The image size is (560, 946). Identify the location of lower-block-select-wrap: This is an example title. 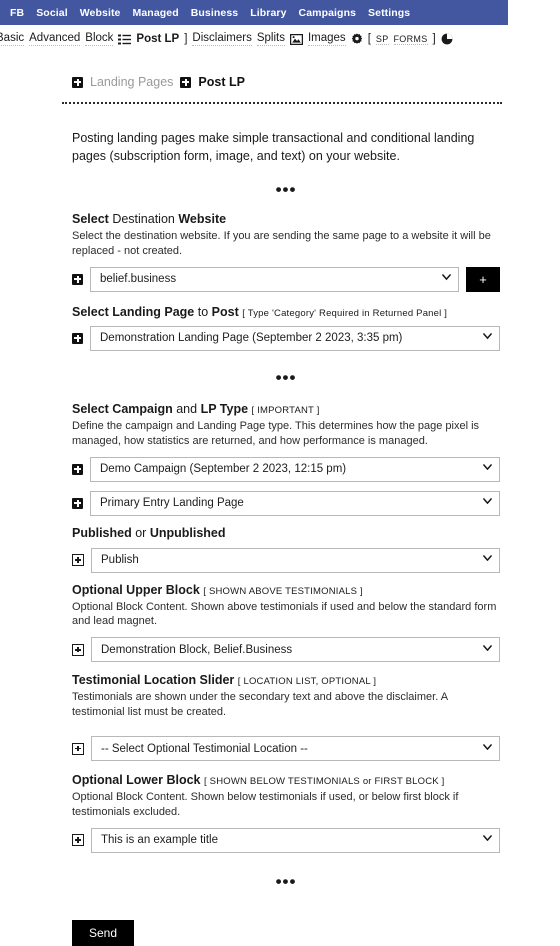
(295, 840).